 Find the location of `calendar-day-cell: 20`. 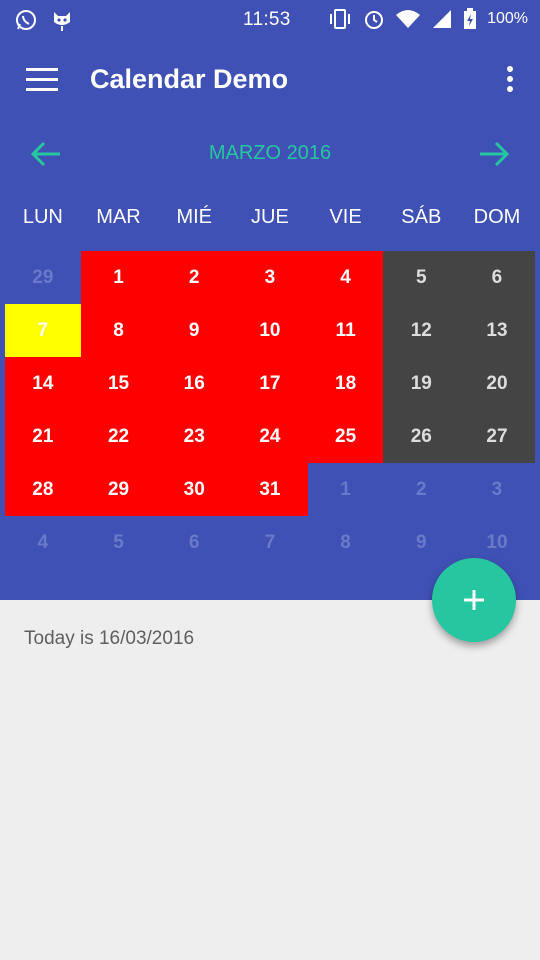

calendar-day-cell: 20 is located at coordinates (497, 383).